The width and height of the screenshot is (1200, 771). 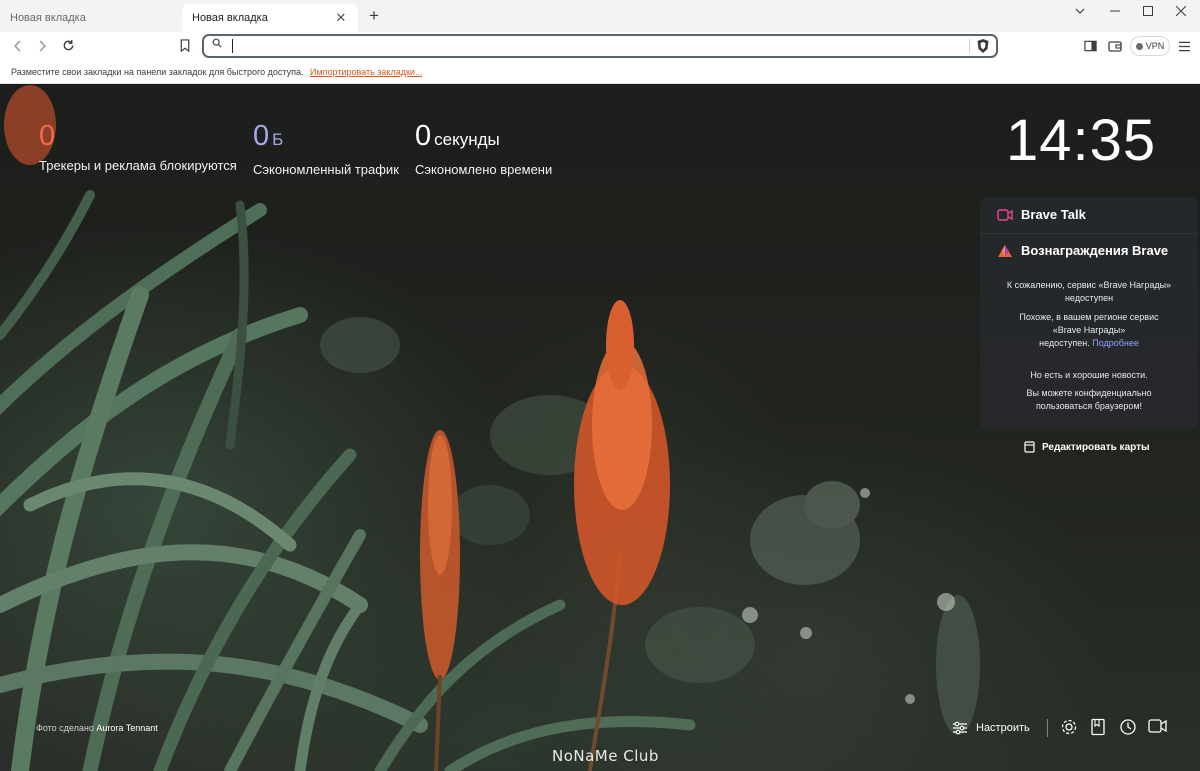 What do you see at coordinates (68, 47) in the screenshot?
I see `reload-icon` at bounding box center [68, 47].